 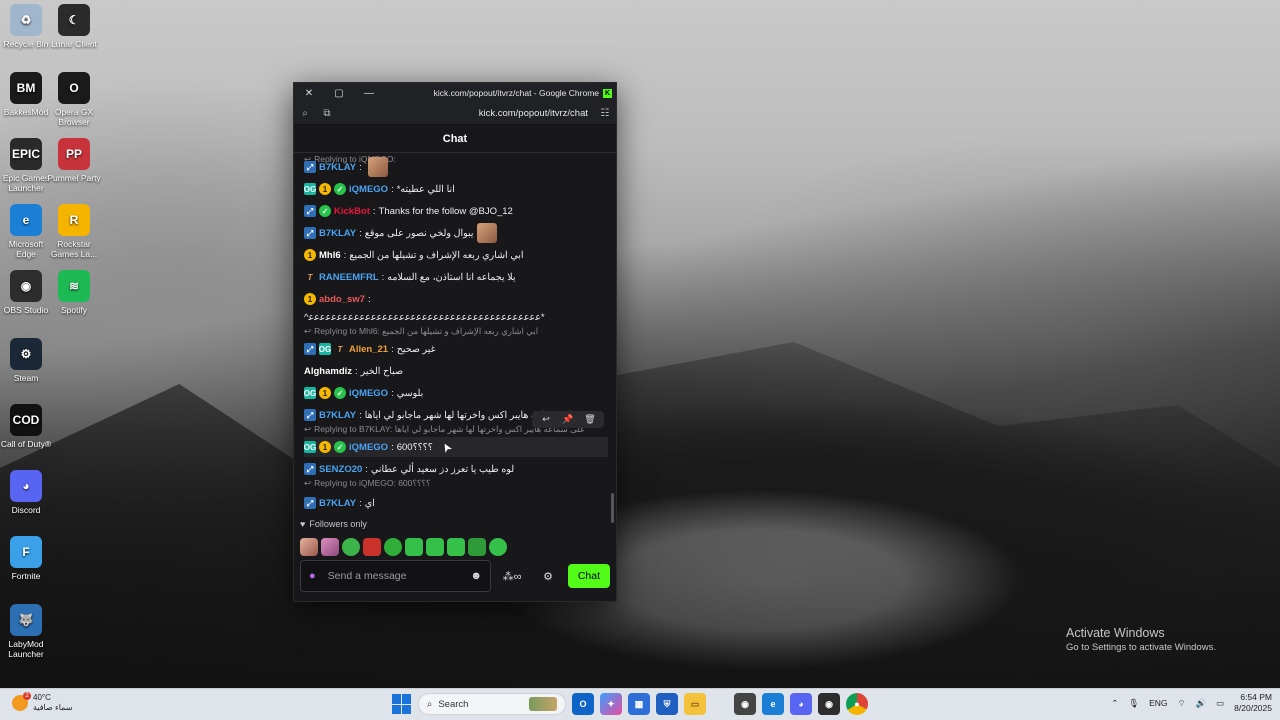 What do you see at coordinates (368, 349) in the screenshot?
I see `chat-username: Allen_21` at bounding box center [368, 349].